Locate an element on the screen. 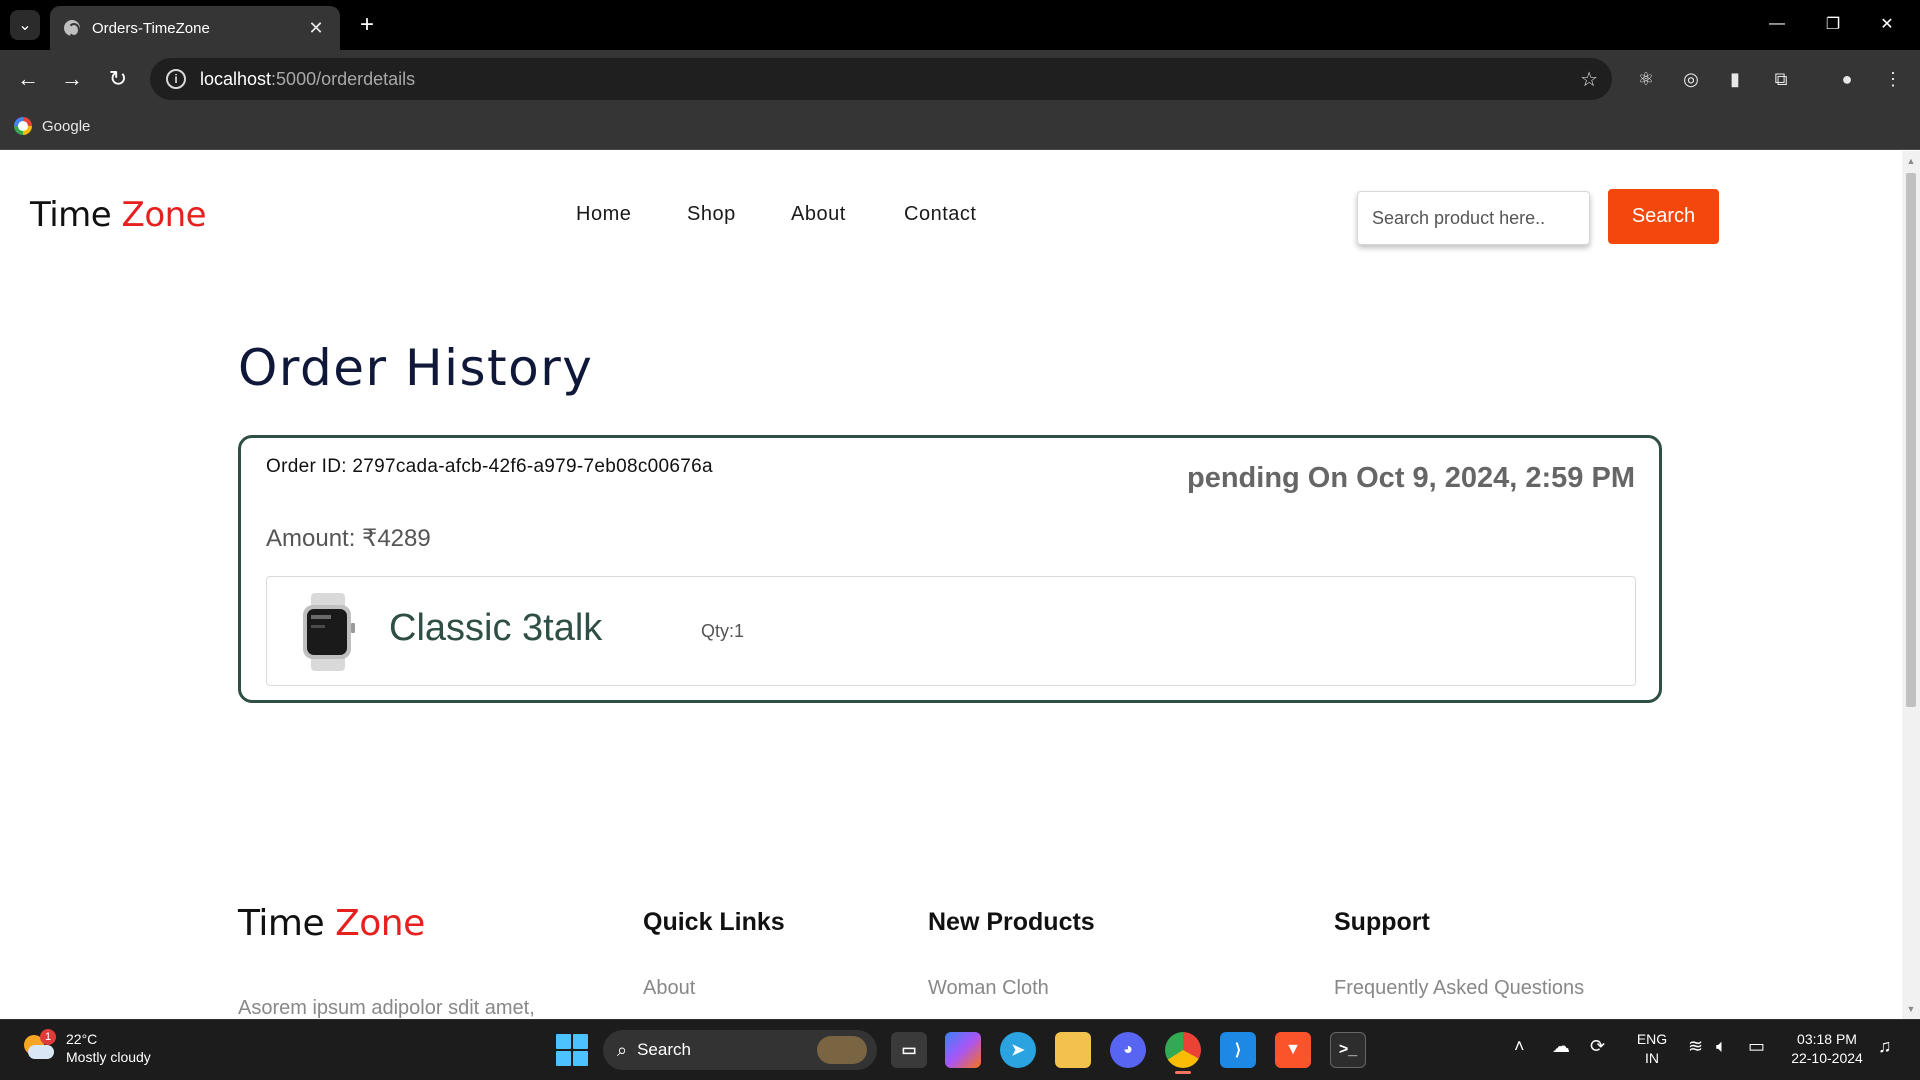 This screenshot has height=1080, width=1920. page-scrollbar: ▲ ▼ is located at coordinates (1911, 585).